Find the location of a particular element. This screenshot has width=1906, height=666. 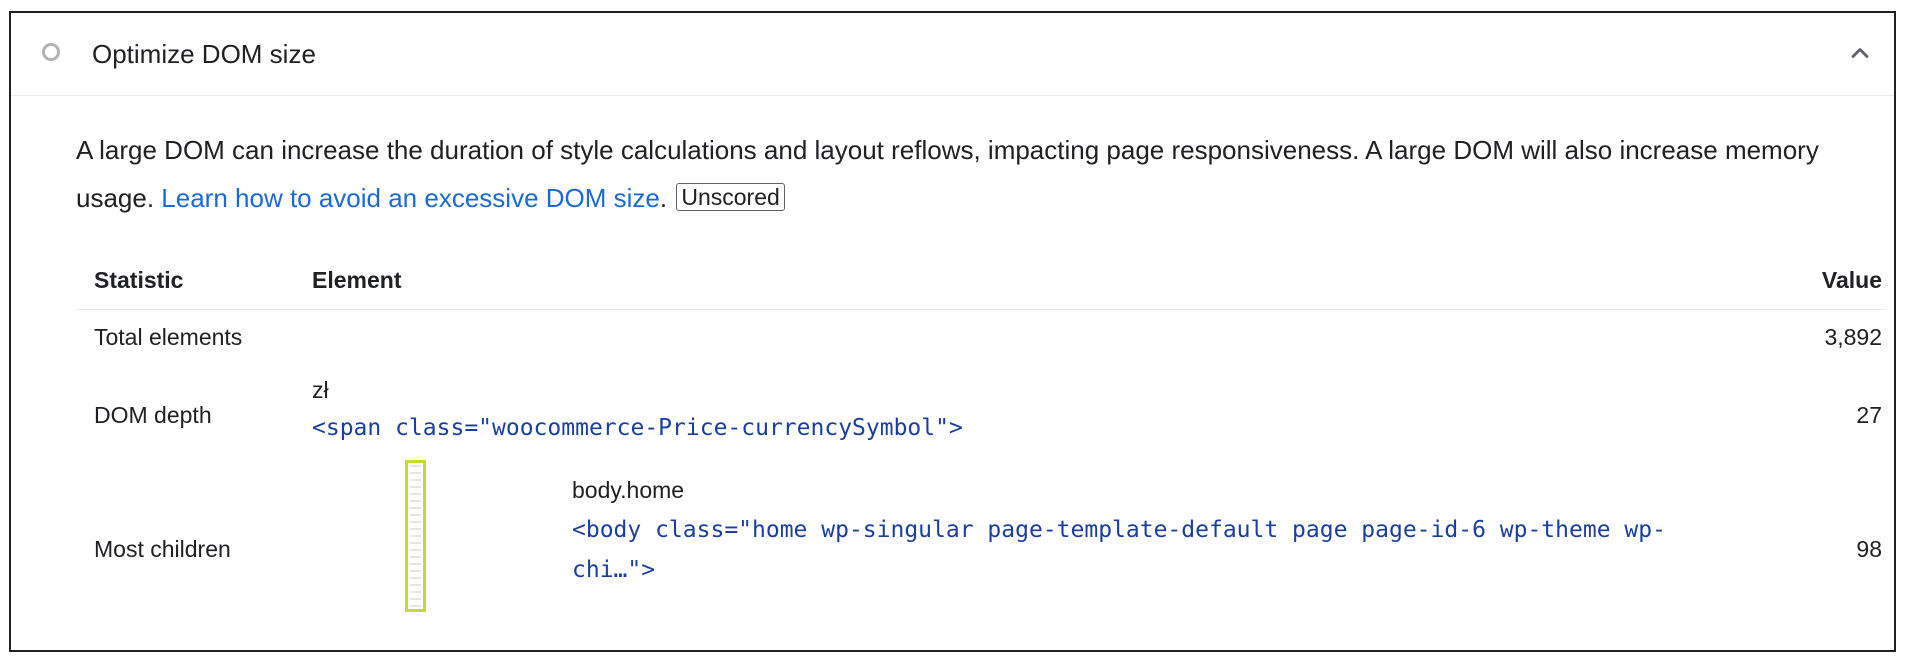

table-header: Statistic Element Value is located at coordinates (981, 283).